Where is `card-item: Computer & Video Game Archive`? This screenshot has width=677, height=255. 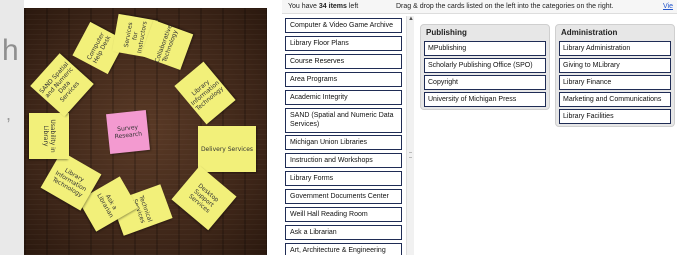
card-item: Computer & Video Game Archive is located at coordinates (343, 25).